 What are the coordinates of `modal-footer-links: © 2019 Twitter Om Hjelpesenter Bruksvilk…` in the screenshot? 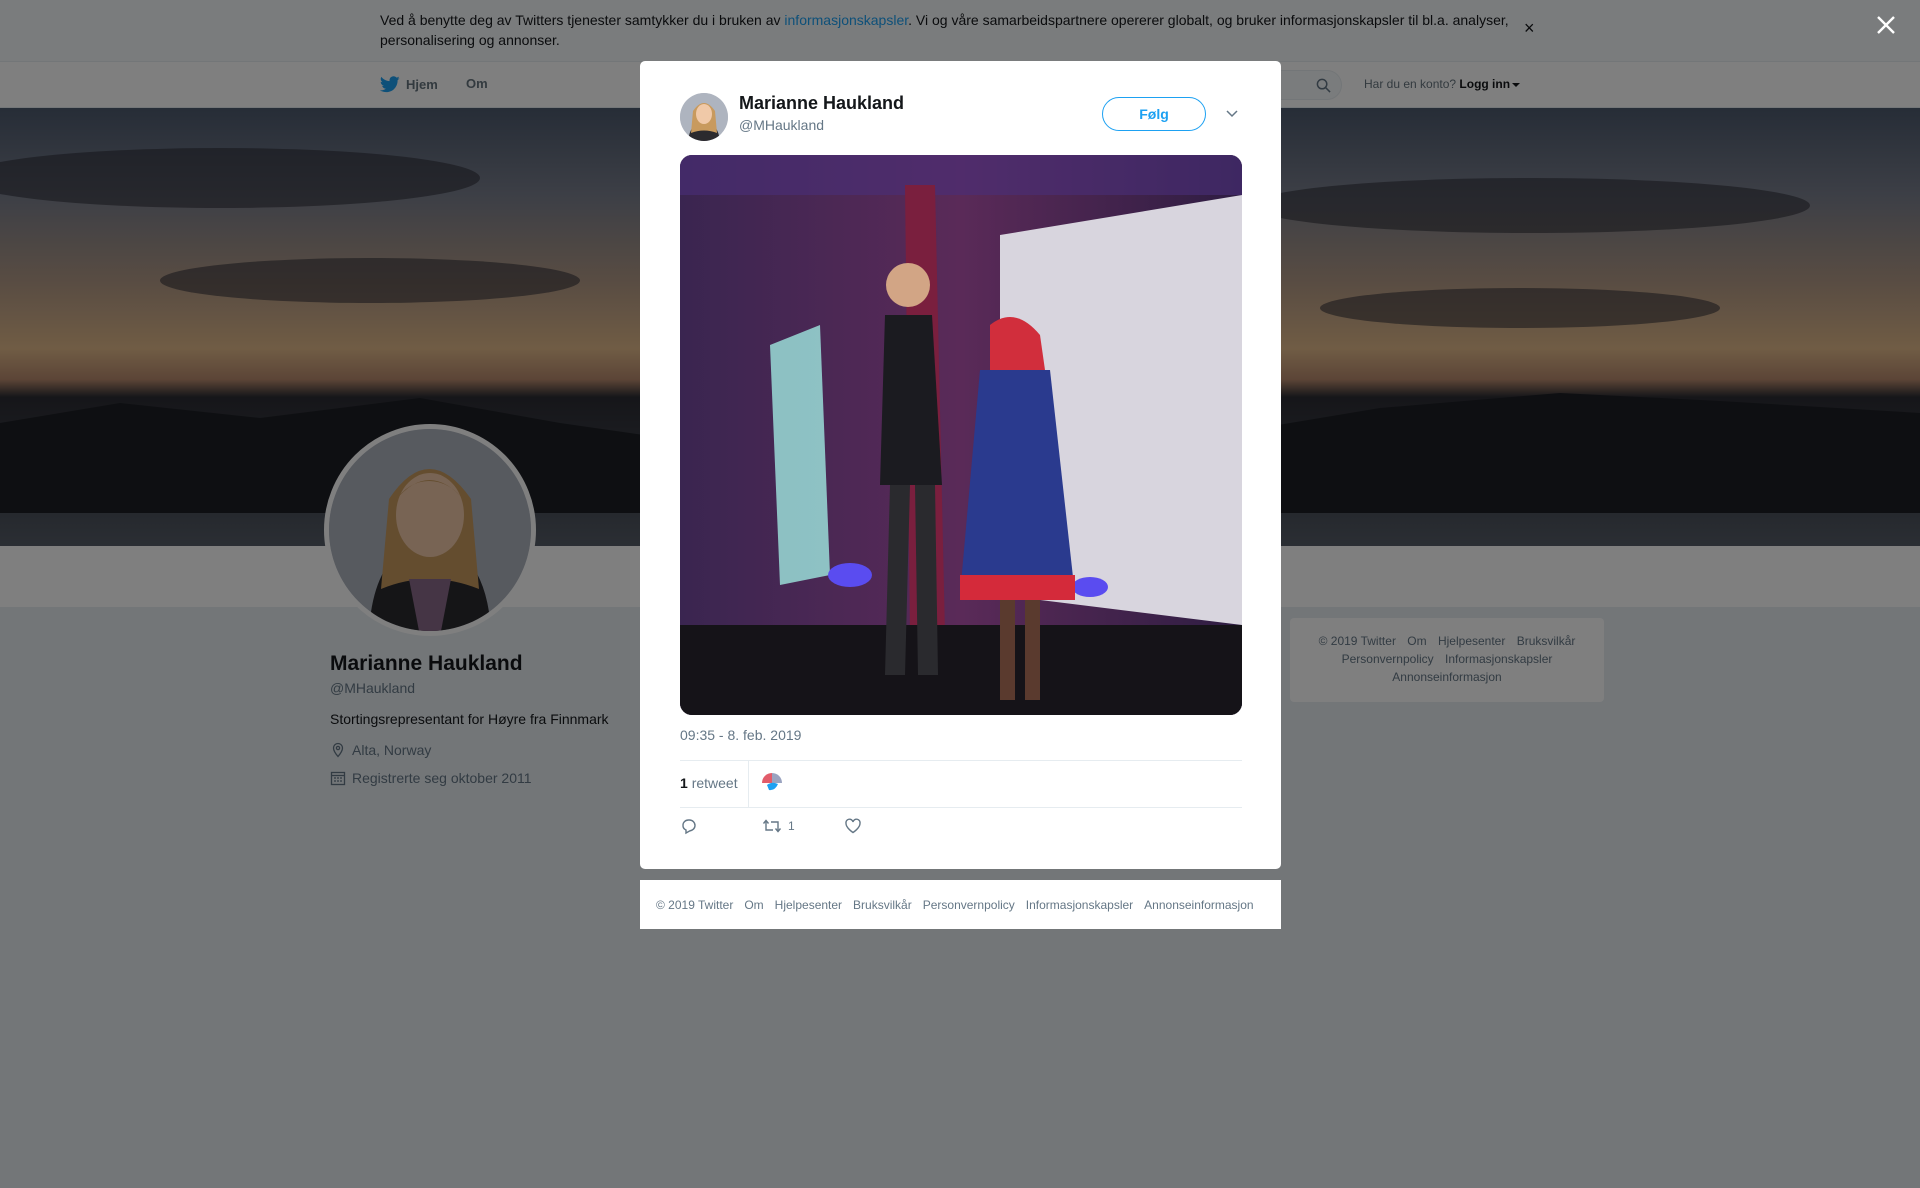 It's located at (960, 904).